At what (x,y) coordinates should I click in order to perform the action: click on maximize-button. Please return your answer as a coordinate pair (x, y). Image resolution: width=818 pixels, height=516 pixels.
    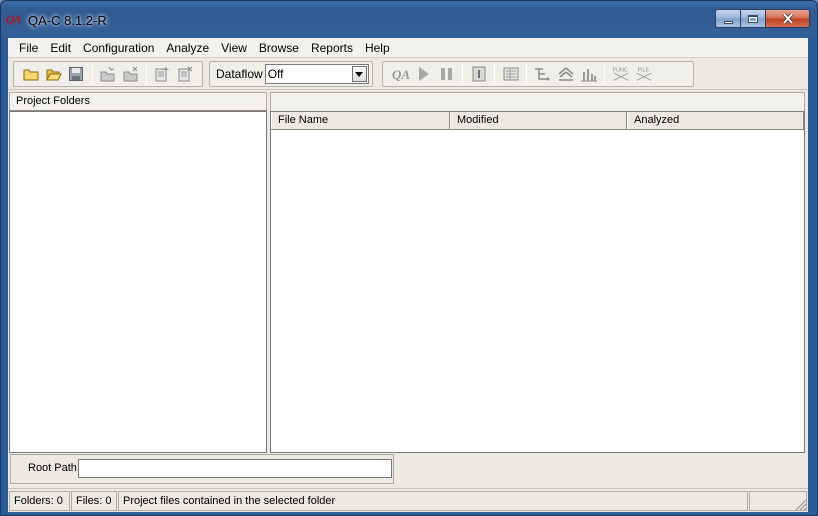
    Looking at the image, I should click on (753, 18).